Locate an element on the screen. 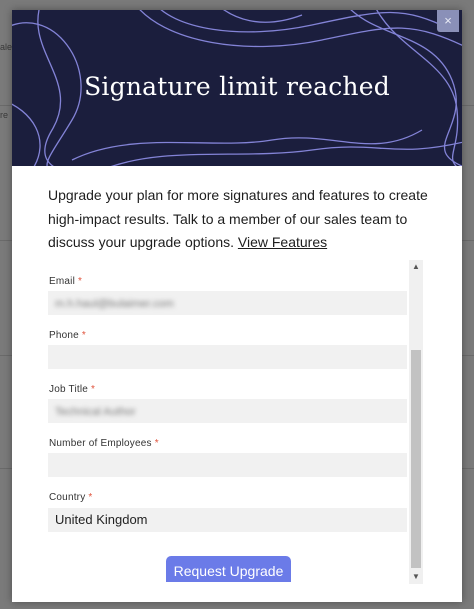  scroll-up-arrow-icon: ▲ is located at coordinates (416, 267).